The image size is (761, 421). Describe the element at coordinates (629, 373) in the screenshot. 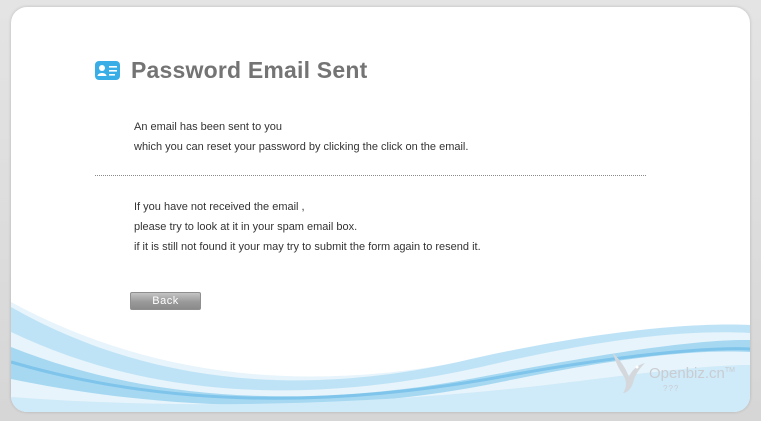

I see `bird-logo-icon` at that location.